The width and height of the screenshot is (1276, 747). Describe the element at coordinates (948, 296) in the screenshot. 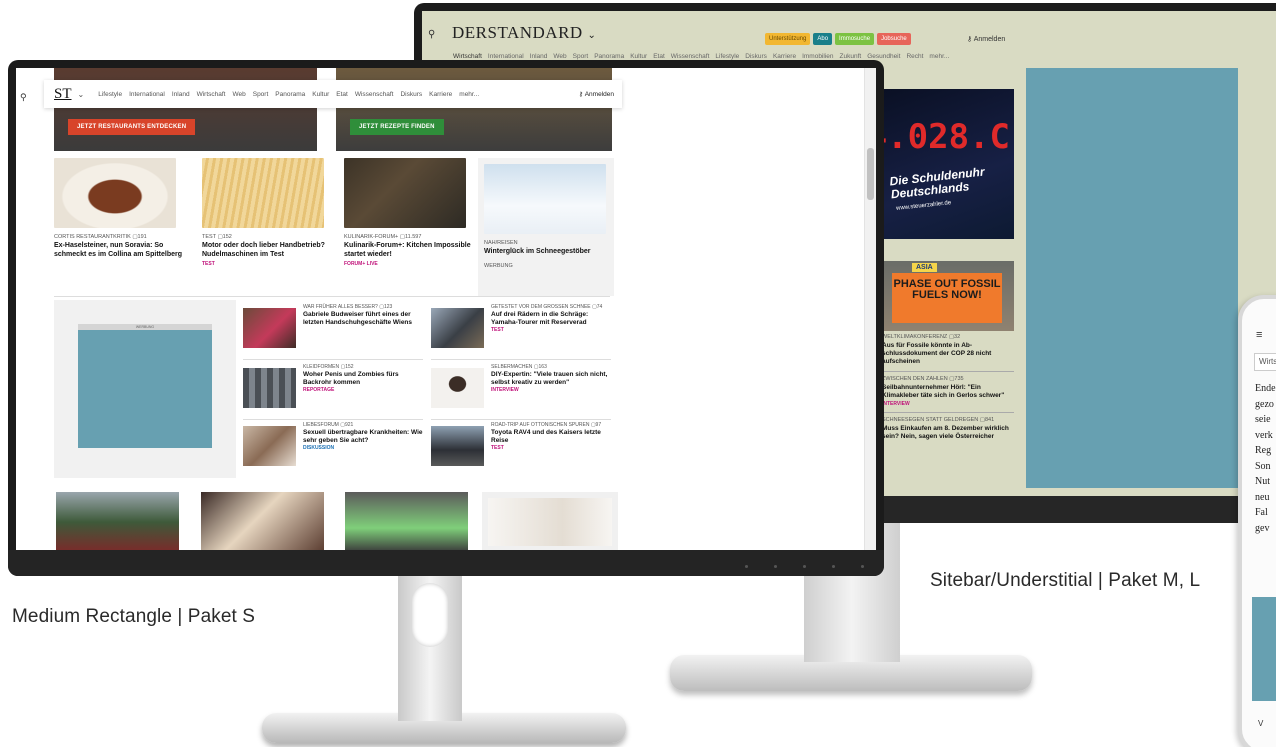

I see `article-image-protest: ASIA PHASE OUT FOSSIL FUELS NOW!` at that location.